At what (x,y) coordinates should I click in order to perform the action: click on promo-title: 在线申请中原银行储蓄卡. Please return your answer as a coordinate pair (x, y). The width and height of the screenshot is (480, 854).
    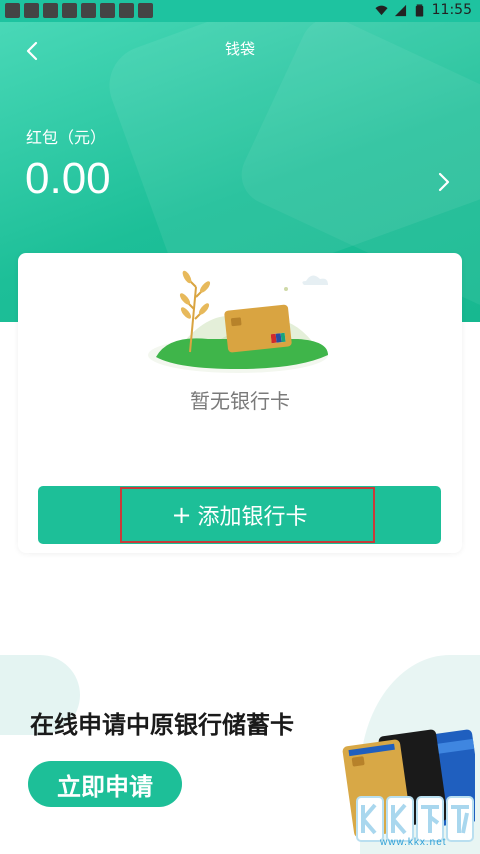
    Looking at the image, I should click on (162, 725).